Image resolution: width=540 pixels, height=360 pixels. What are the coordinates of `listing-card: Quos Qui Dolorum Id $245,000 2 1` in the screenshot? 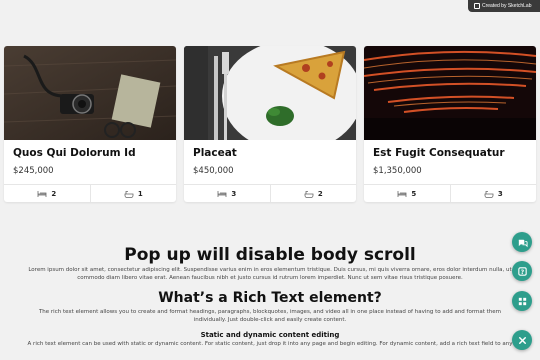 It's located at (90, 124).